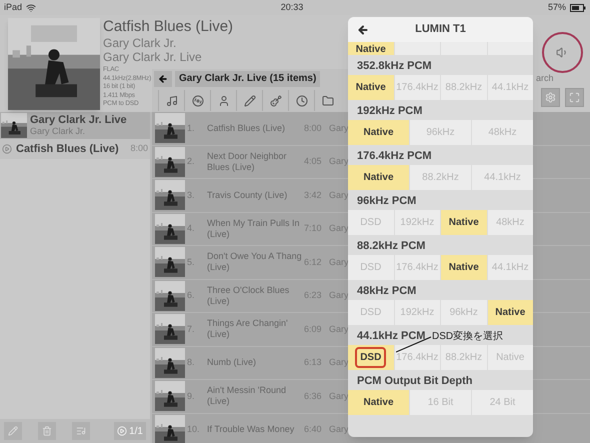 This screenshot has height=443, width=590. What do you see at coordinates (13, 431) in the screenshot?
I see `edit-icon` at bounding box center [13, 431].